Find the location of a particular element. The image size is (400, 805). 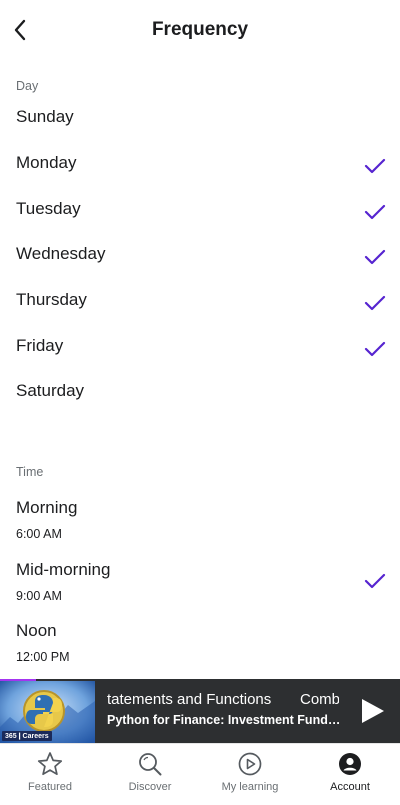

tab-featured: Featured is located at coordinates (50, 774).